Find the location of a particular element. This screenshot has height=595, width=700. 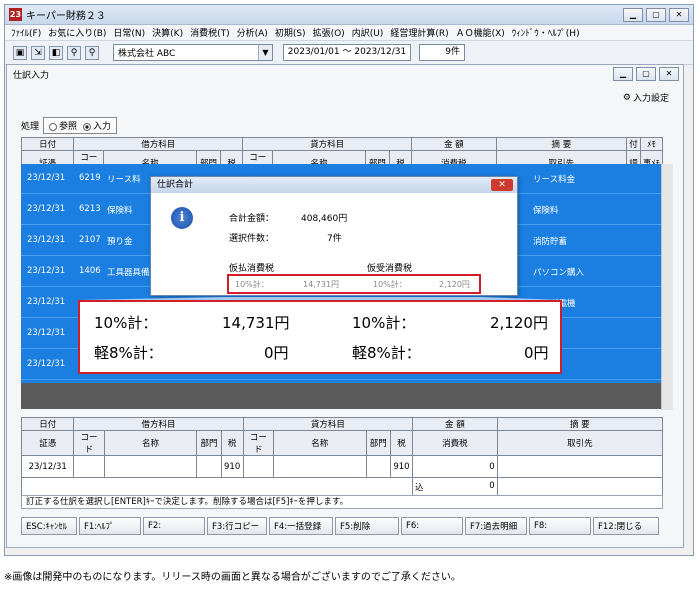

app-icon: 23 is located at coordinates (15, 14).